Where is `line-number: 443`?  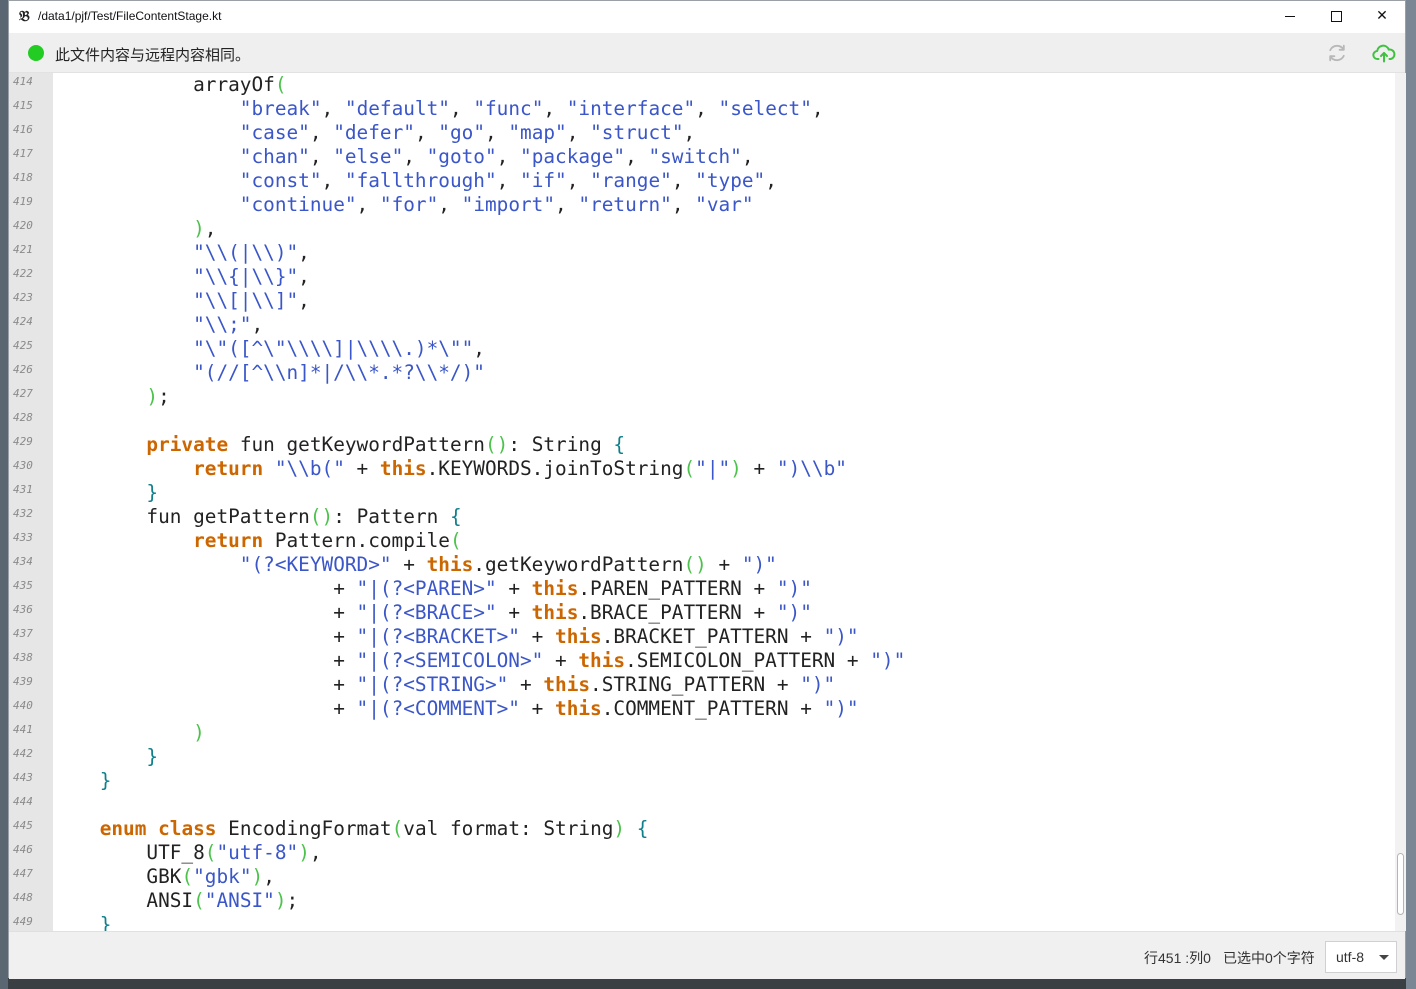 line-number: 443 is located at coordinates (23, 777).